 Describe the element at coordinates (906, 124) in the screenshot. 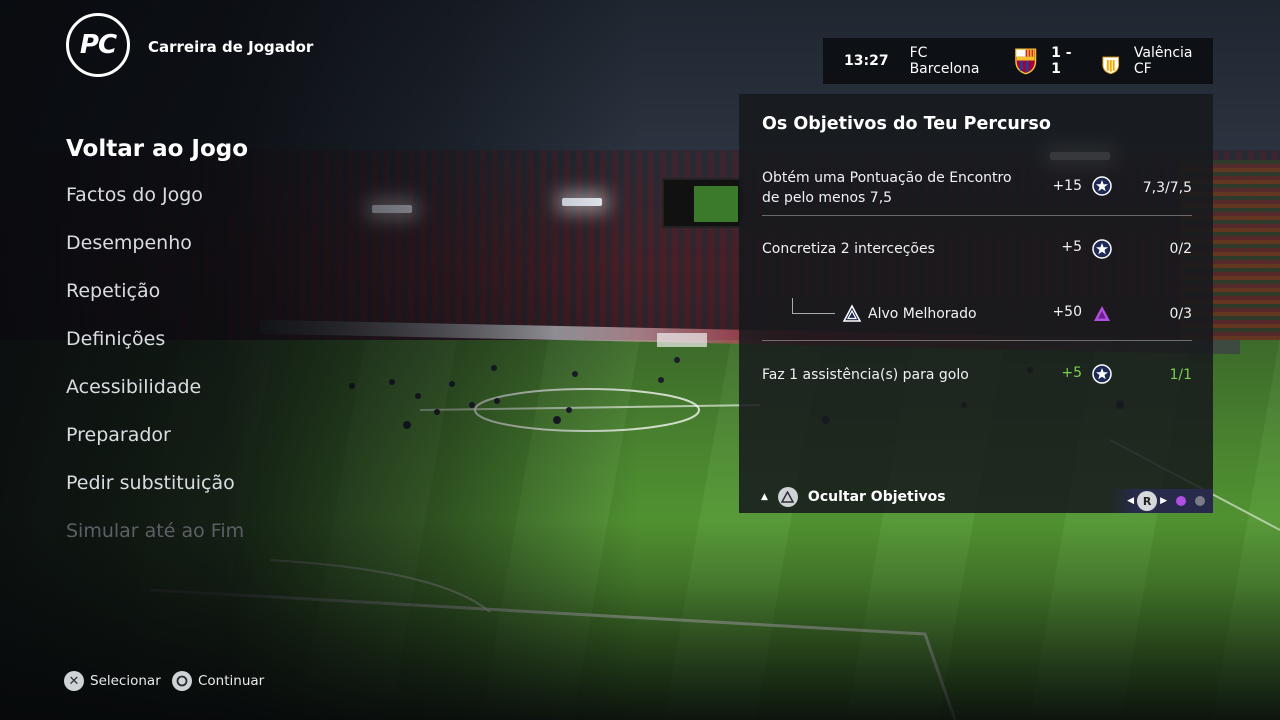

I see `objectives-title: Os Objetivos do Teu Percurso` at that location.